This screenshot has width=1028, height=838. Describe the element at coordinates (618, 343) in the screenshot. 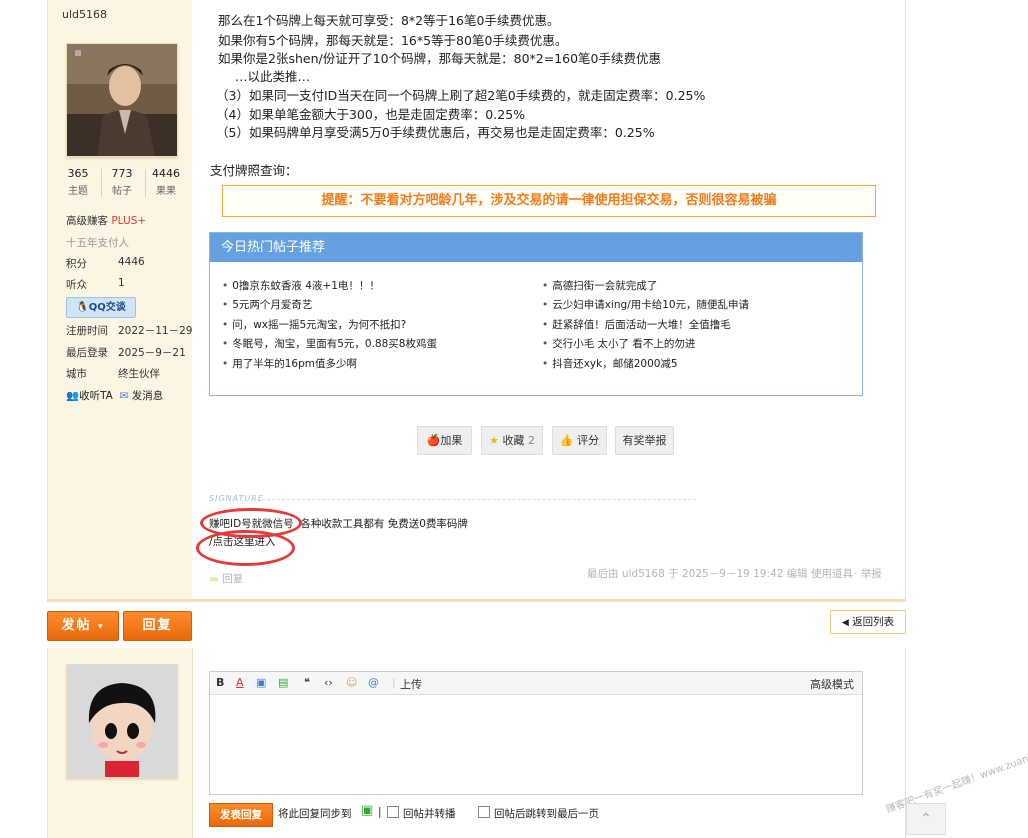

I see `hot-post-link: 交行小毛 太小了 看不上的勿进` at that location.